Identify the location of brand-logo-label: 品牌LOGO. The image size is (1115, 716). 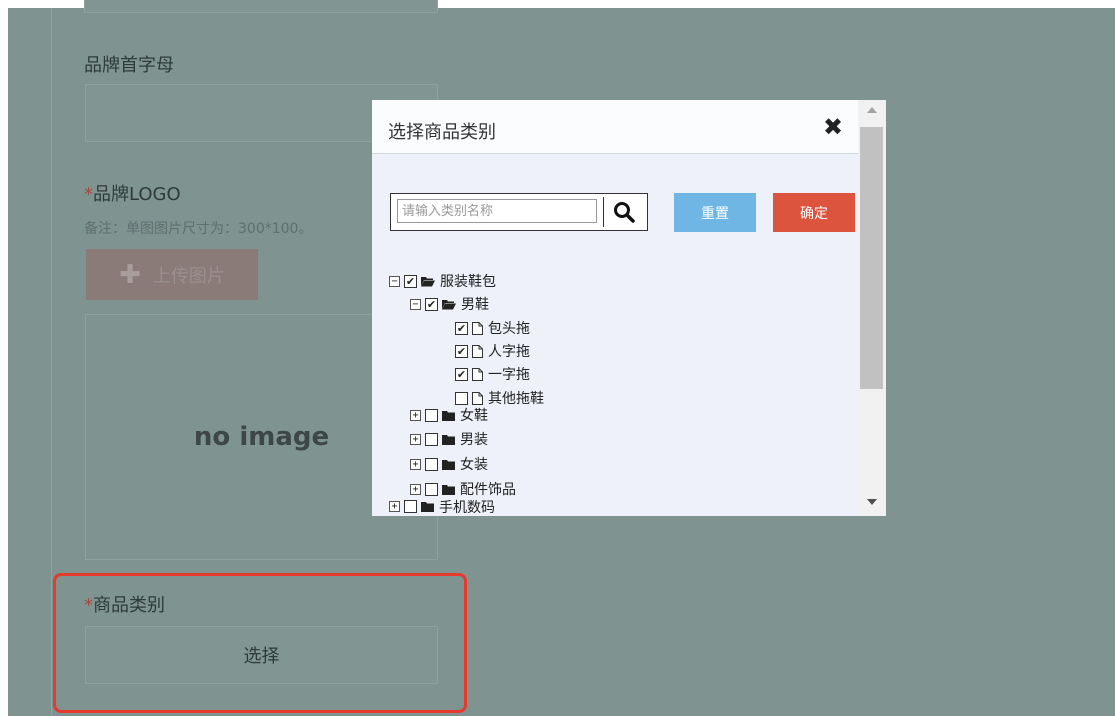
(137, 194).